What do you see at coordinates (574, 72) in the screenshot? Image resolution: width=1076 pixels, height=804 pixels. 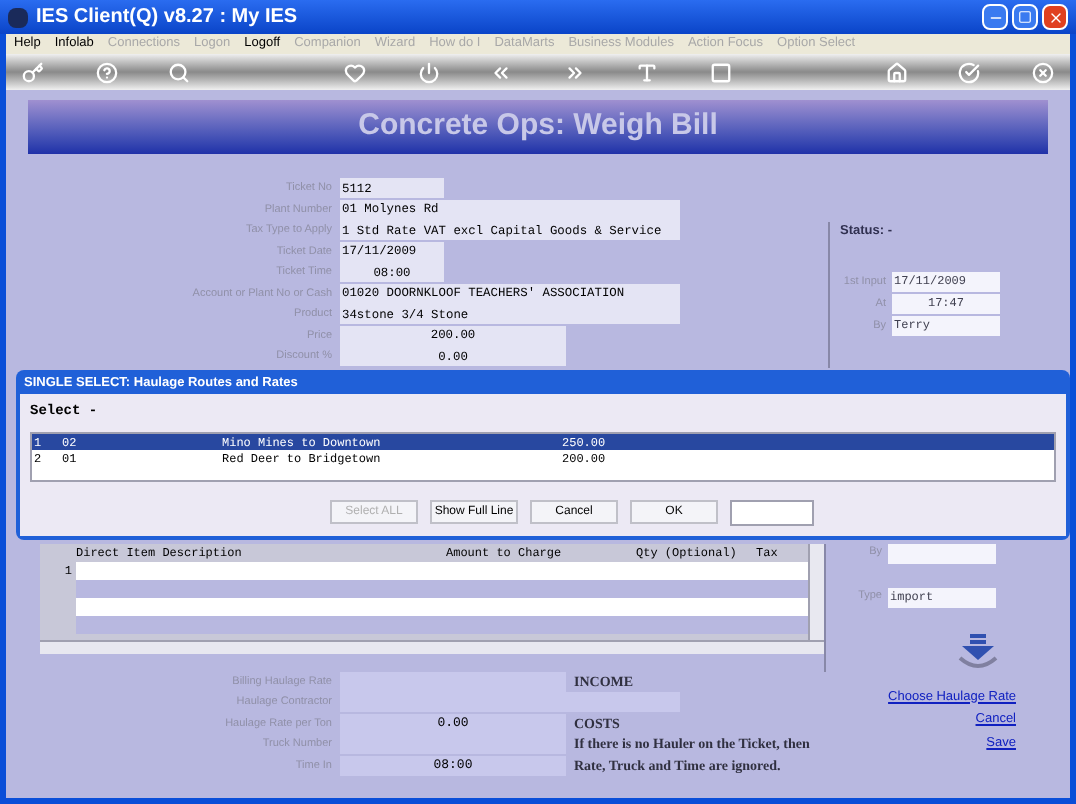 I see `double-right-icon` at bounding box center [574, 72].